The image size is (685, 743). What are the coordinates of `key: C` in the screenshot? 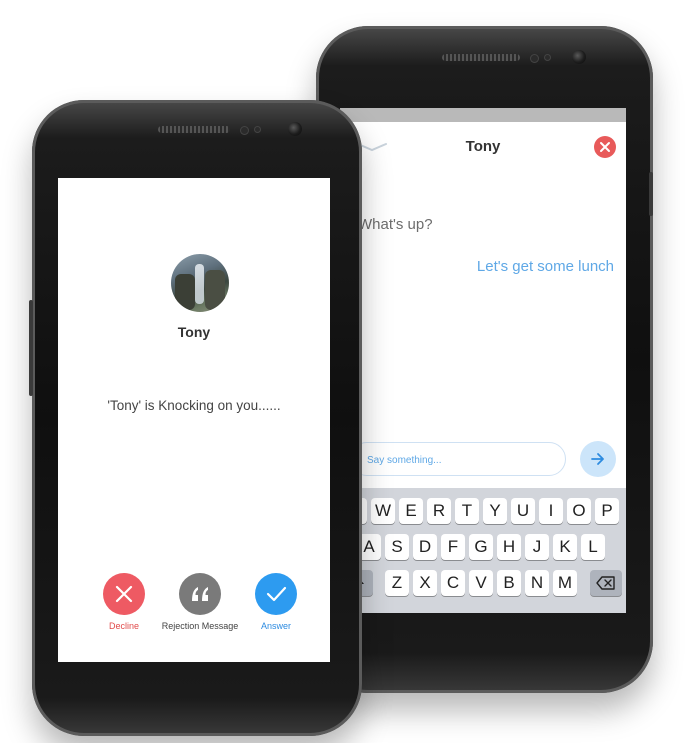 It's located at (453, 583).